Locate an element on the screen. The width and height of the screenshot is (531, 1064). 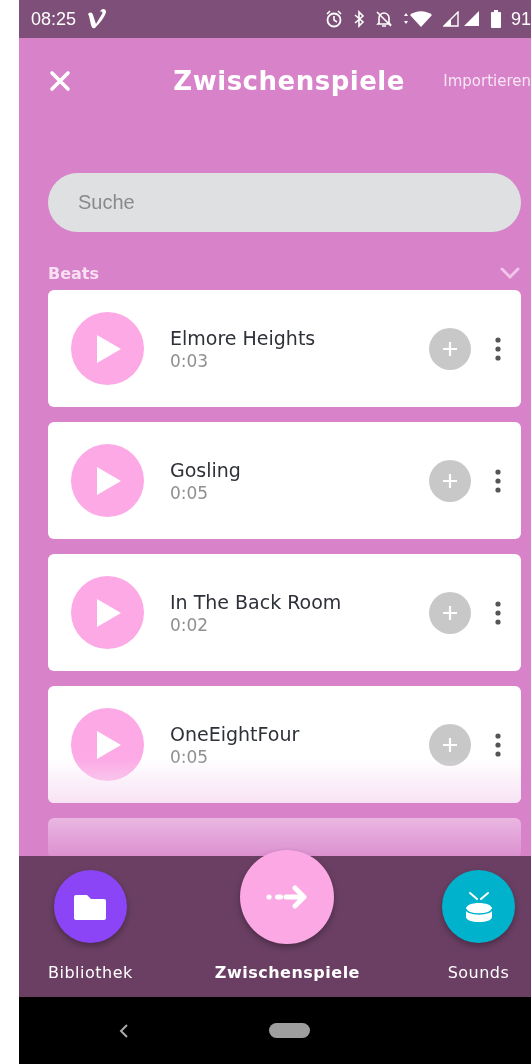
nav-label: Sounds is located at coordinates (478, 972).